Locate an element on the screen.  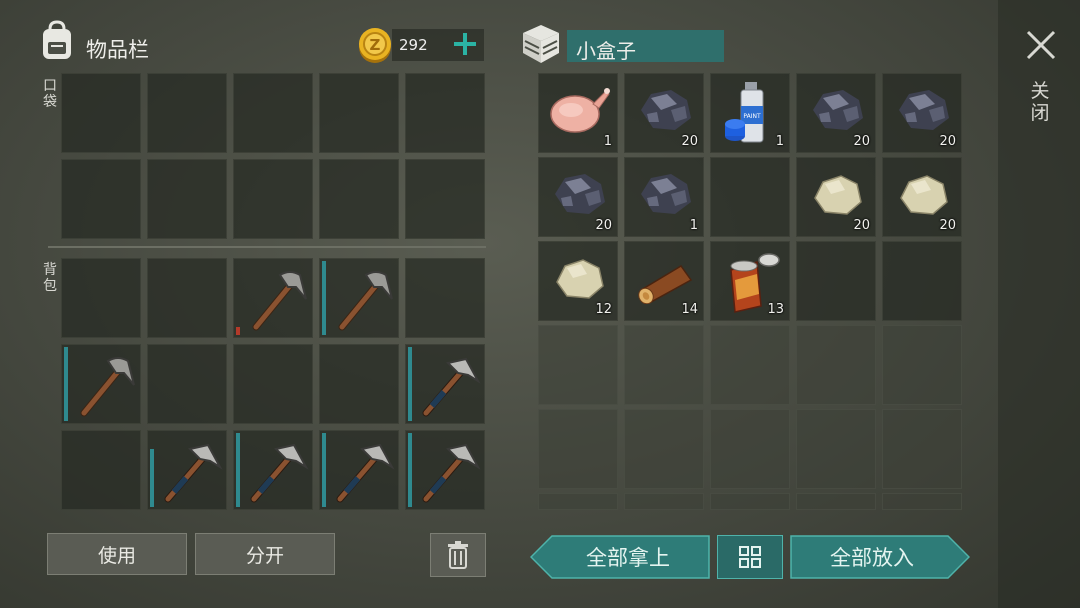
split-button: 分开 is located at coordinates (265, 554).